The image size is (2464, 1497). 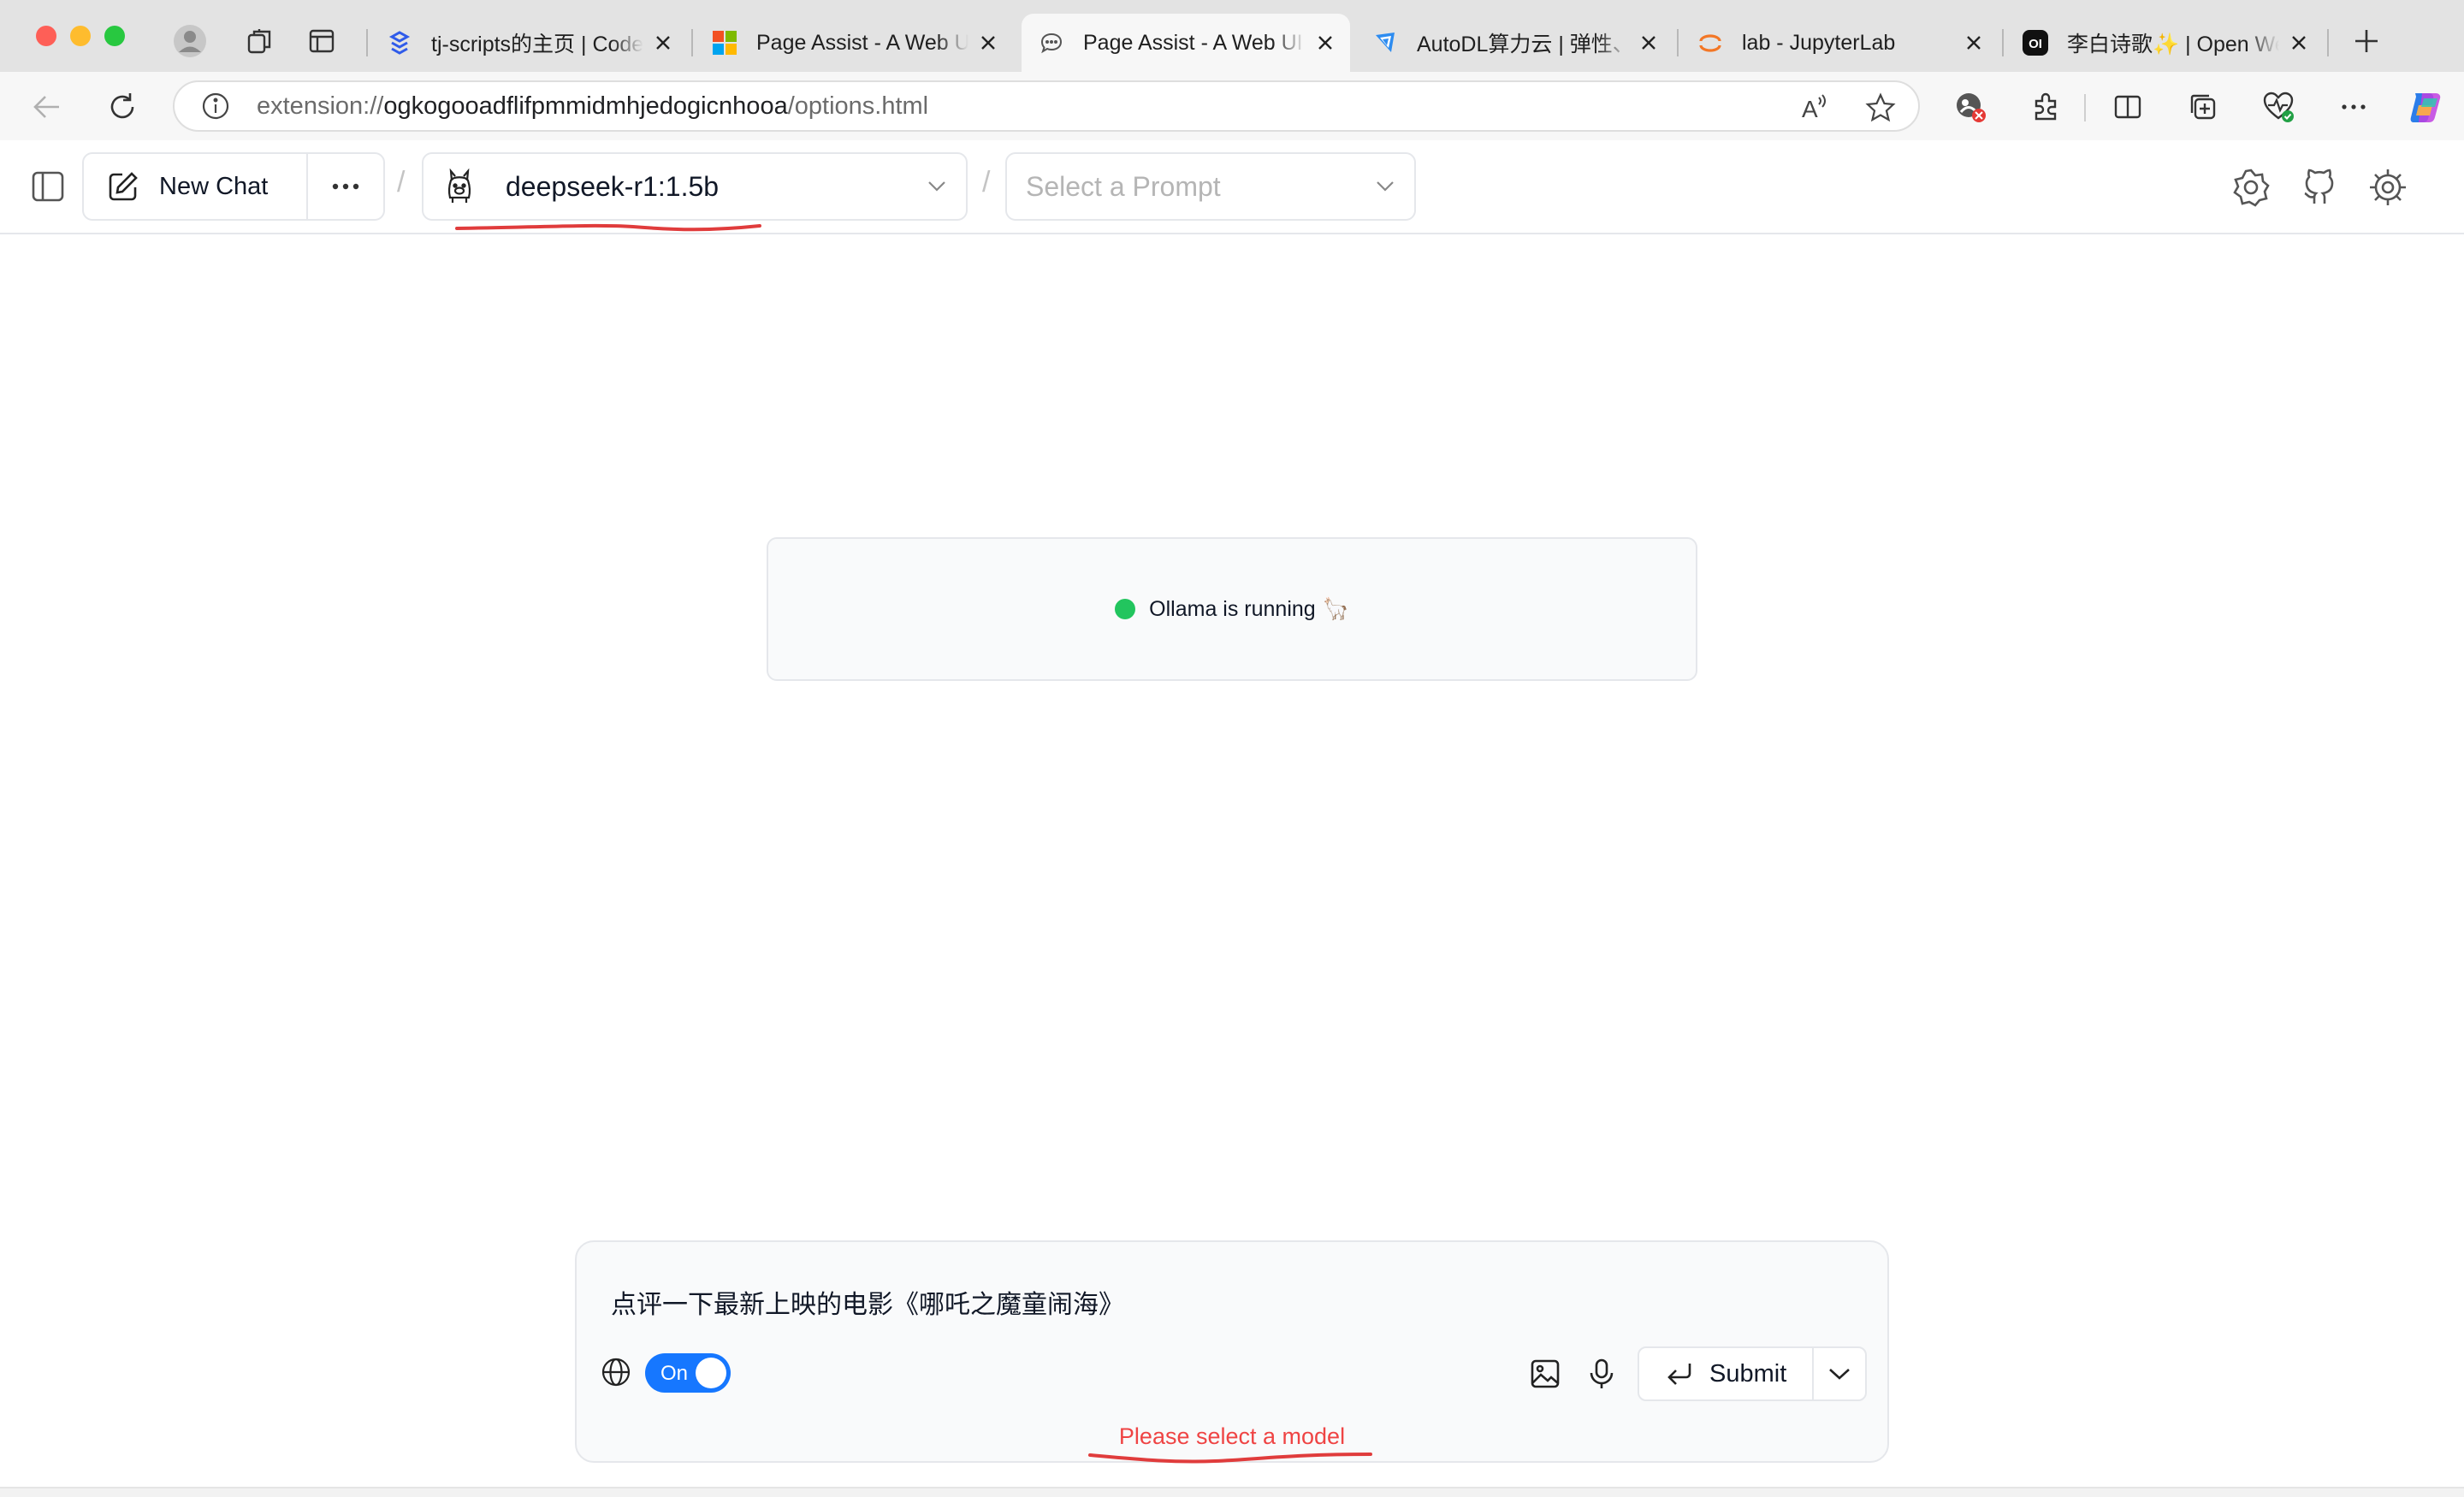 I want to click on submit-button: Submit, so click(x=1726, y=1373).